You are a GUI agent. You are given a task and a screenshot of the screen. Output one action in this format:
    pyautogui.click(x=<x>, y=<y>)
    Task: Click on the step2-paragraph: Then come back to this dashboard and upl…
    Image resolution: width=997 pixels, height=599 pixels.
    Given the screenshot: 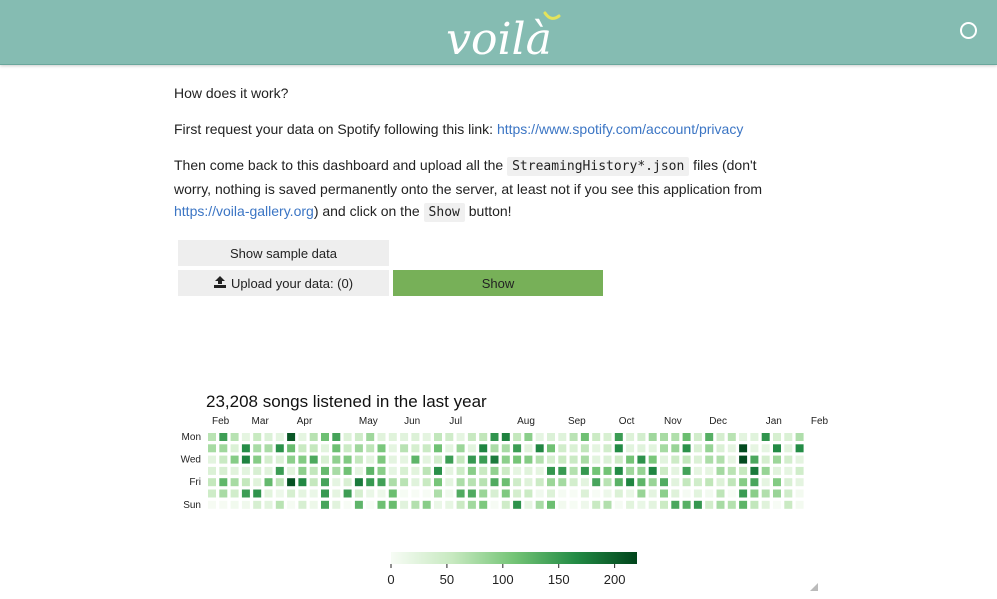 What is the action you would take?
    pyautogui.click(x=468, y=189)
    